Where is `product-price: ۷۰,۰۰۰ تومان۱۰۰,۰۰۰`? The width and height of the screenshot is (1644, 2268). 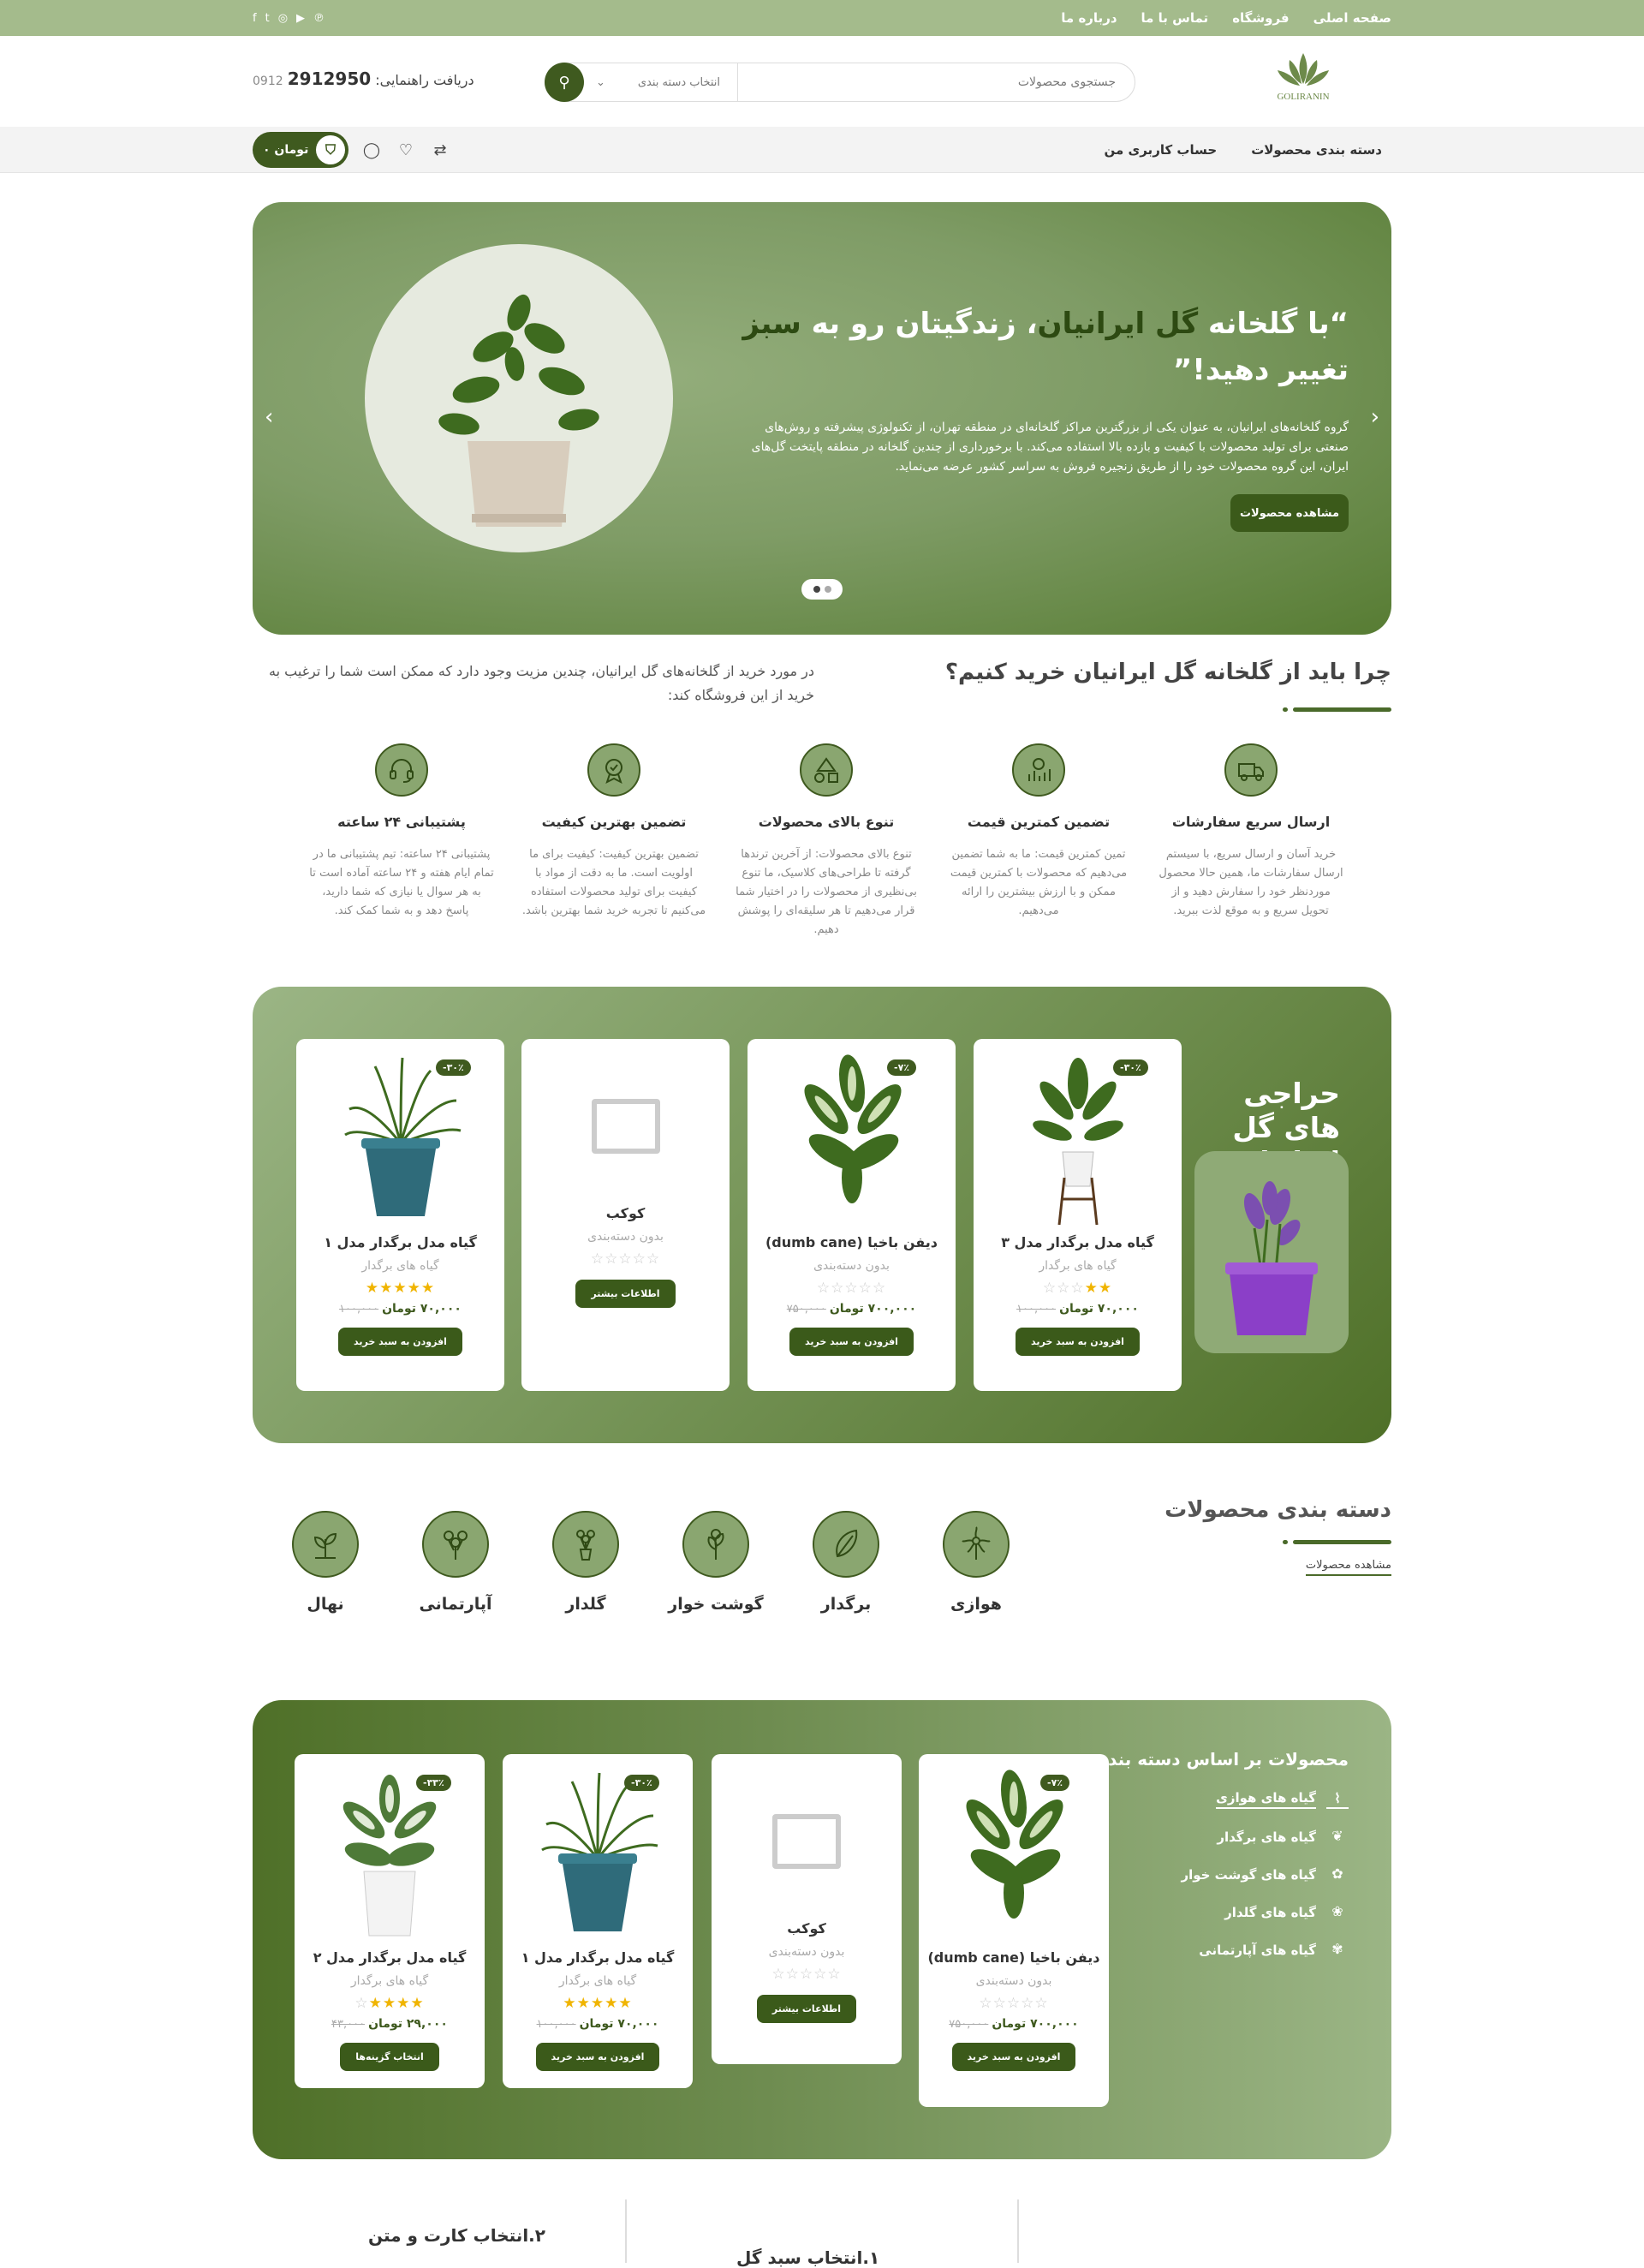
product-price: ۷۰,۰۰۰ تومان۱۰۰,۰۰۰ is located at coordinates (597, 2024).